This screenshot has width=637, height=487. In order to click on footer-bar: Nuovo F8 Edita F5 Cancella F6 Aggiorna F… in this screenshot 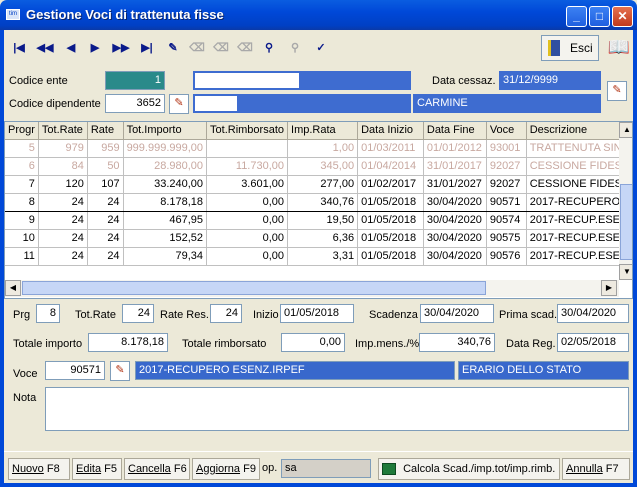, I will do `click(318, 467)`.